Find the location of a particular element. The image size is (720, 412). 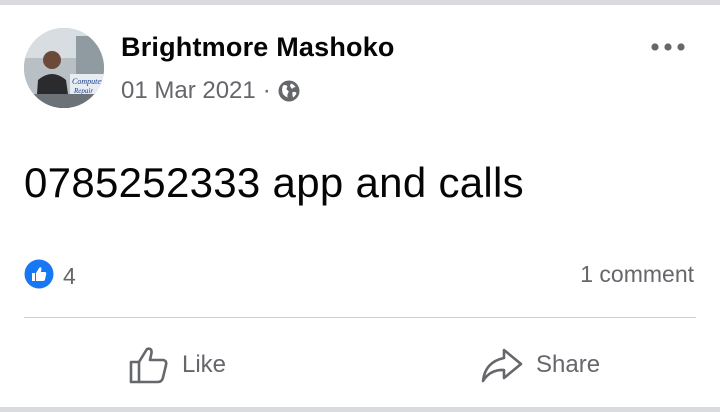

more-horizontal-icon is located at coordinates (668, 47).